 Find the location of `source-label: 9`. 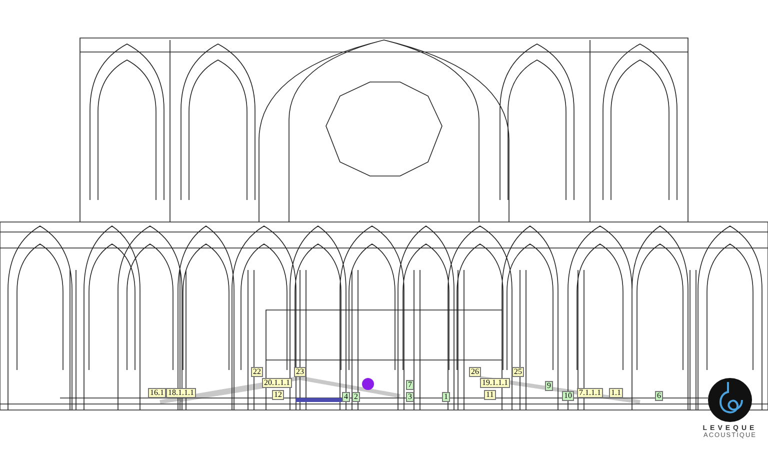

source-label: 9 is located at coordinates (549, 386).